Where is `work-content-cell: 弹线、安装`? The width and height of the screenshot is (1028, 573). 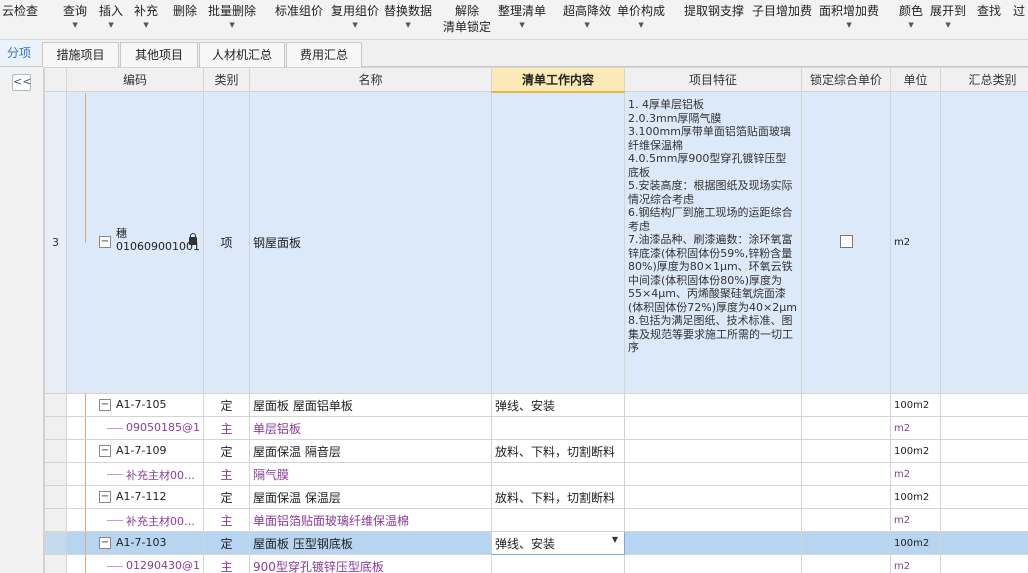 work-content-cell: 弹线、安装 is located at coordinates (558, 405).